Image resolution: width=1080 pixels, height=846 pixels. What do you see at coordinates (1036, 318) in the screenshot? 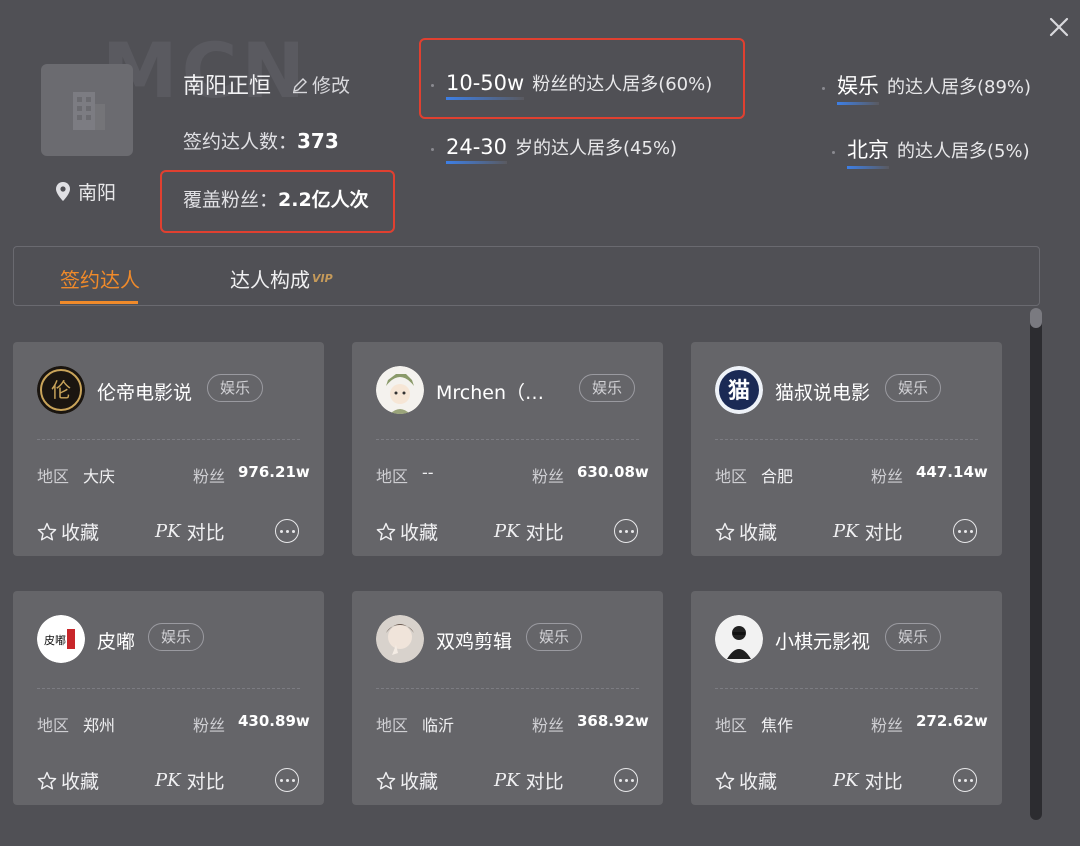
I see `scrollbar-thumb` at bounding box center [1036, 318].